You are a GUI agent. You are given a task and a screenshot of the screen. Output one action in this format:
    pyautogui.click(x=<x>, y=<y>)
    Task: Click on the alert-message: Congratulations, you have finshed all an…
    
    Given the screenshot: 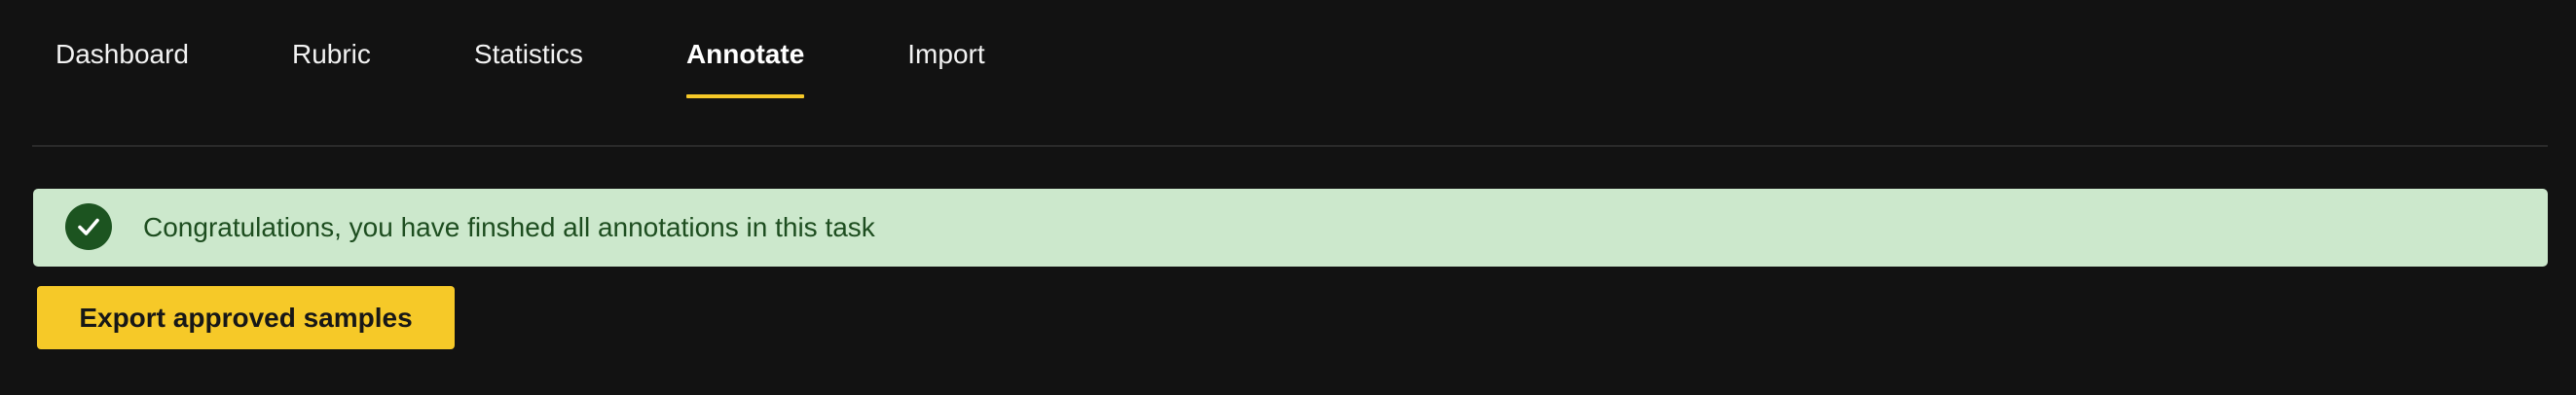 What is the action you would take?
    pyautogui.click(x=509, y=227)
    